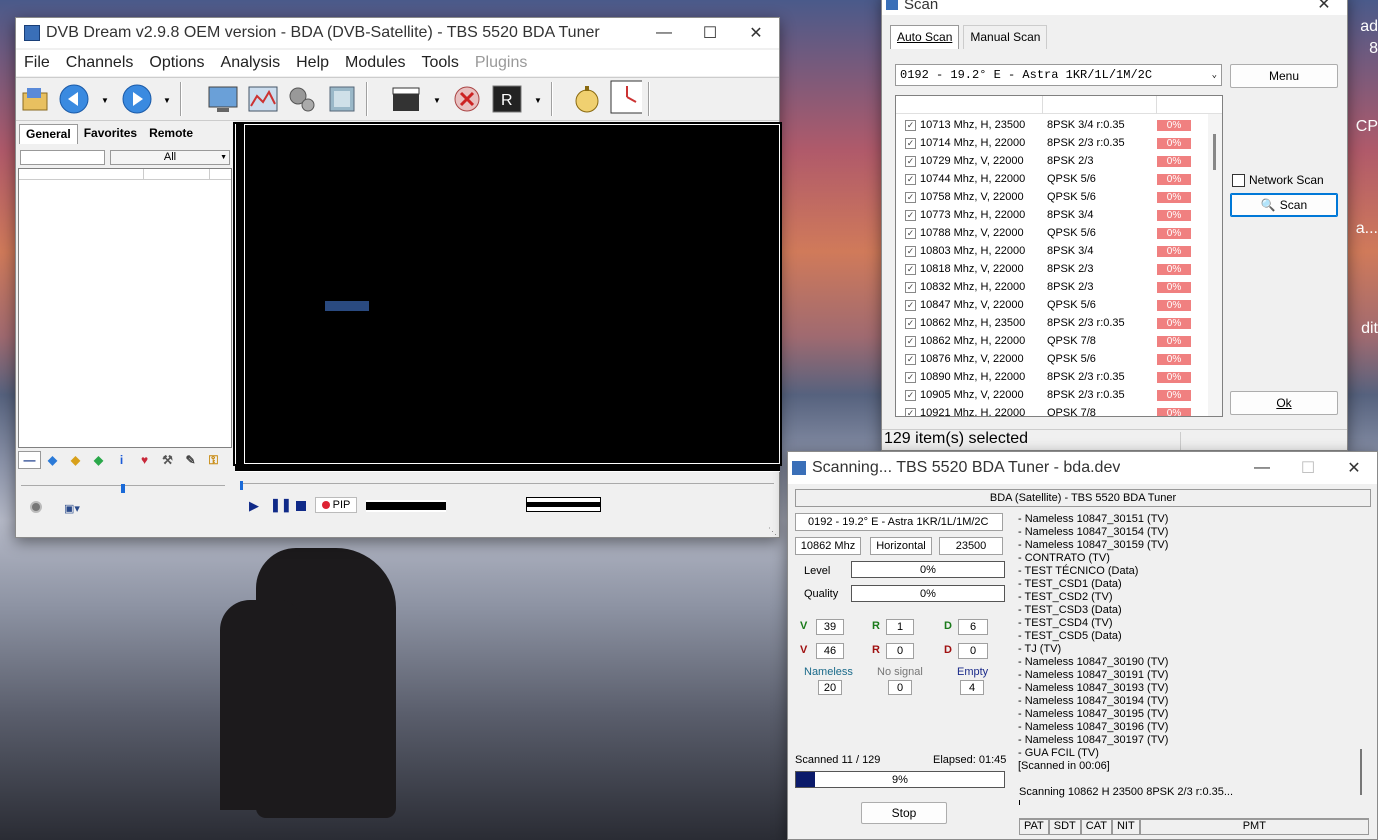  Describe the element at coordinates (1308, 468) in the screenshot. I see `scanning-maximize-button: ☐` at that location.